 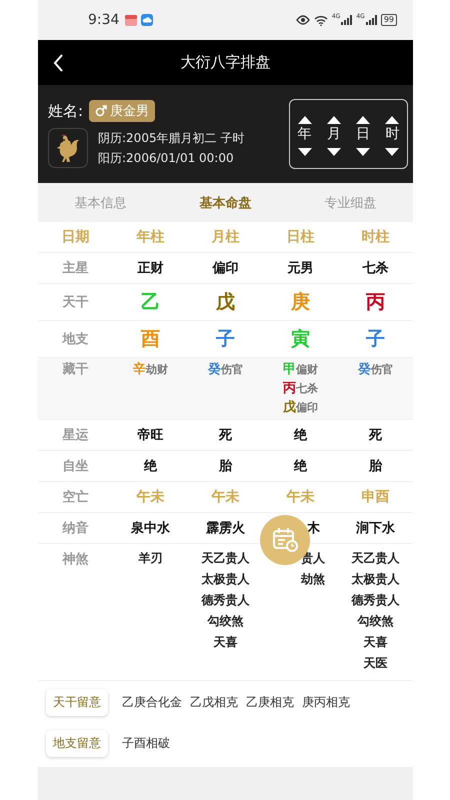 I want to click on shensha-text: 天医, so click(x=376, y=663).